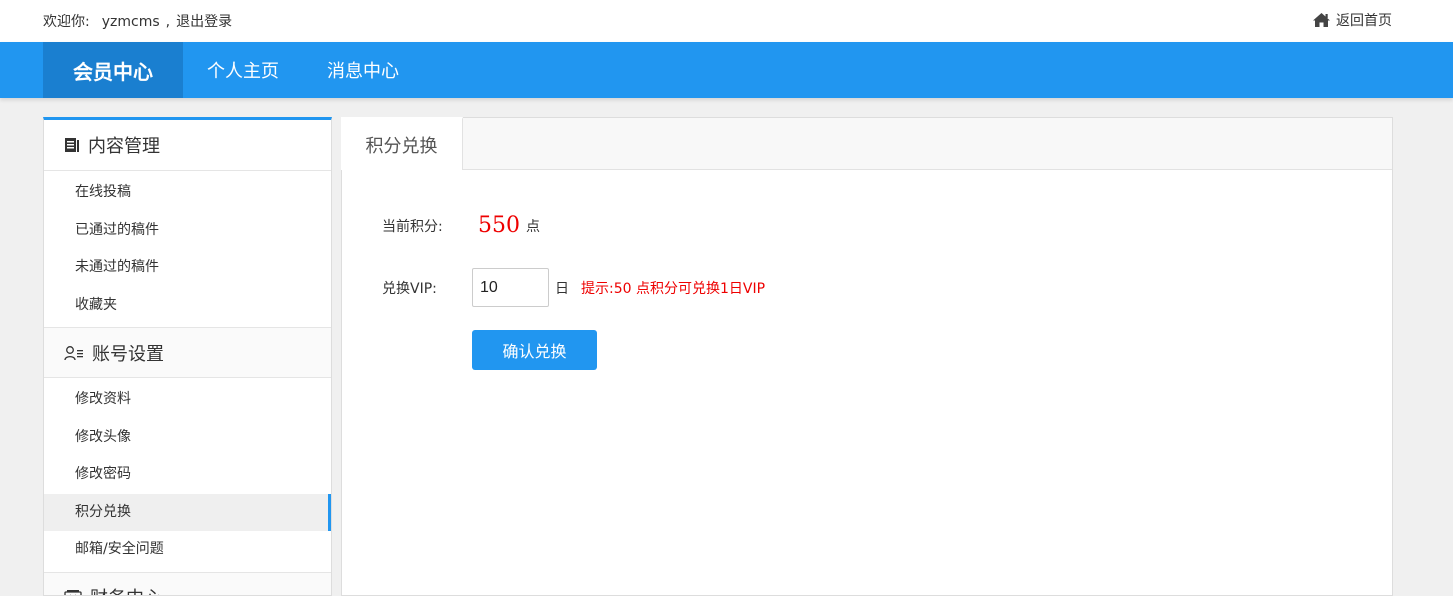  What do you see at coordinates (130, 22) in the screenshot?
I see `username: yzmcms` at bounding box center [130, 22].